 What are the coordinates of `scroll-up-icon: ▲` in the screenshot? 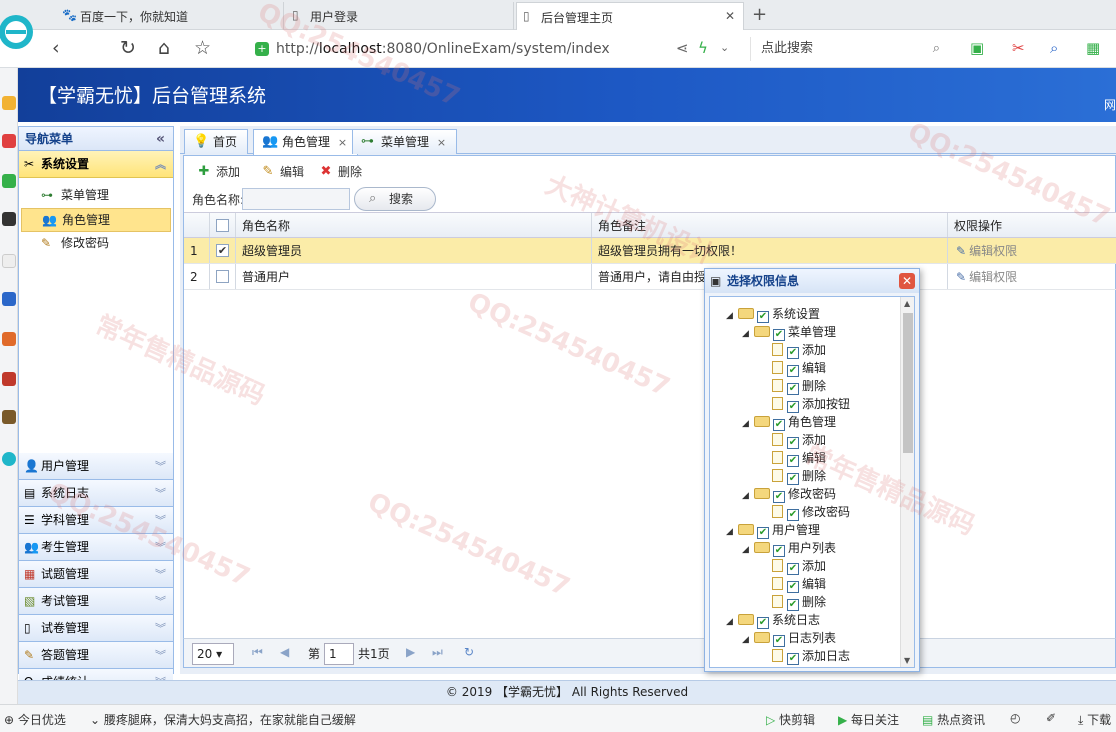 It's located at (907, 303).